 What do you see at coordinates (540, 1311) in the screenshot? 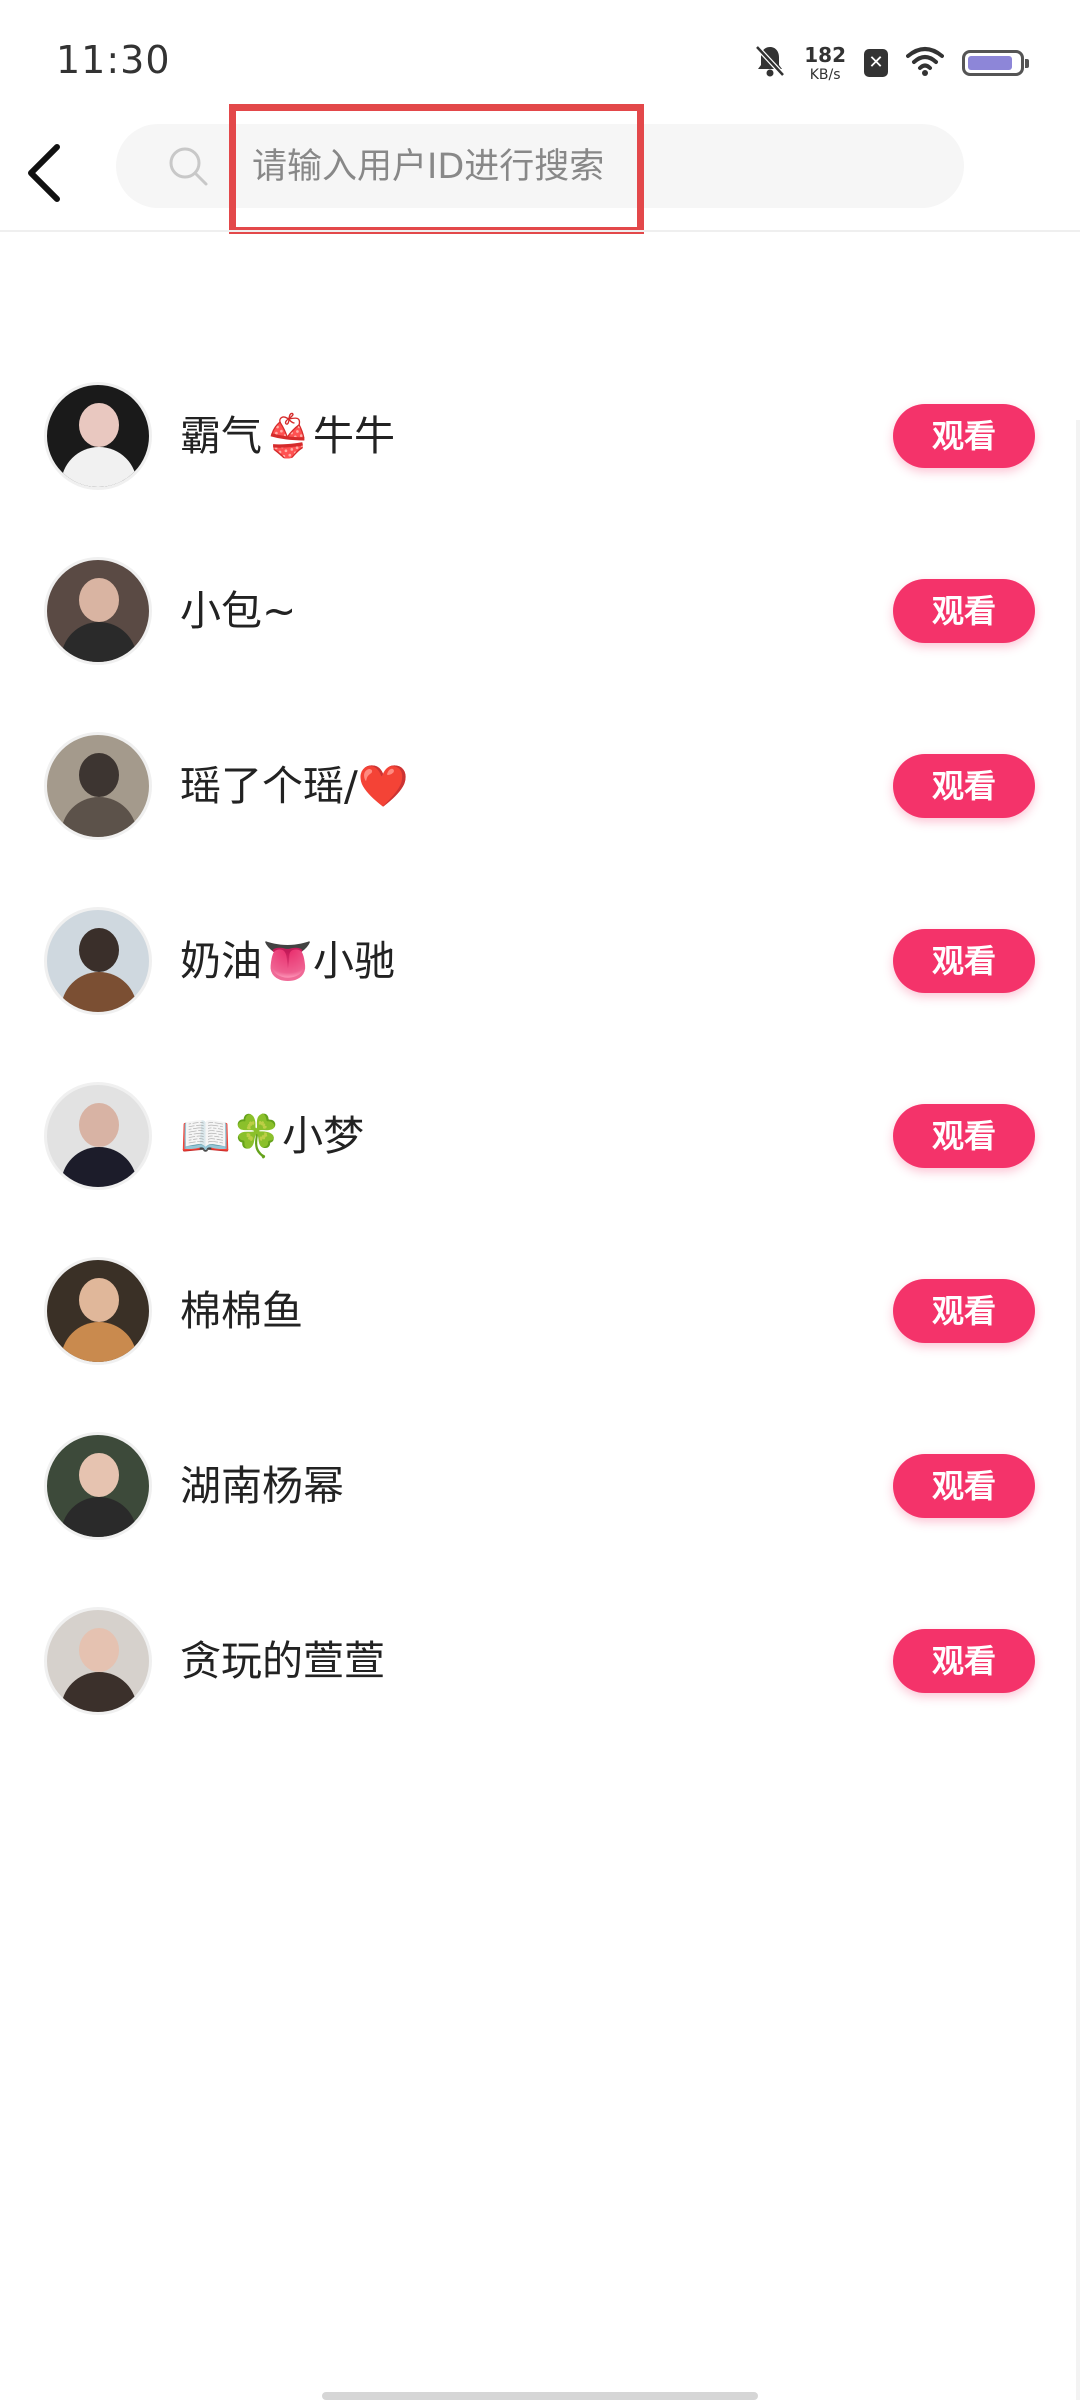
I see `list-item: 棉棉鱼 观看` at bounding box center [540, 1311].